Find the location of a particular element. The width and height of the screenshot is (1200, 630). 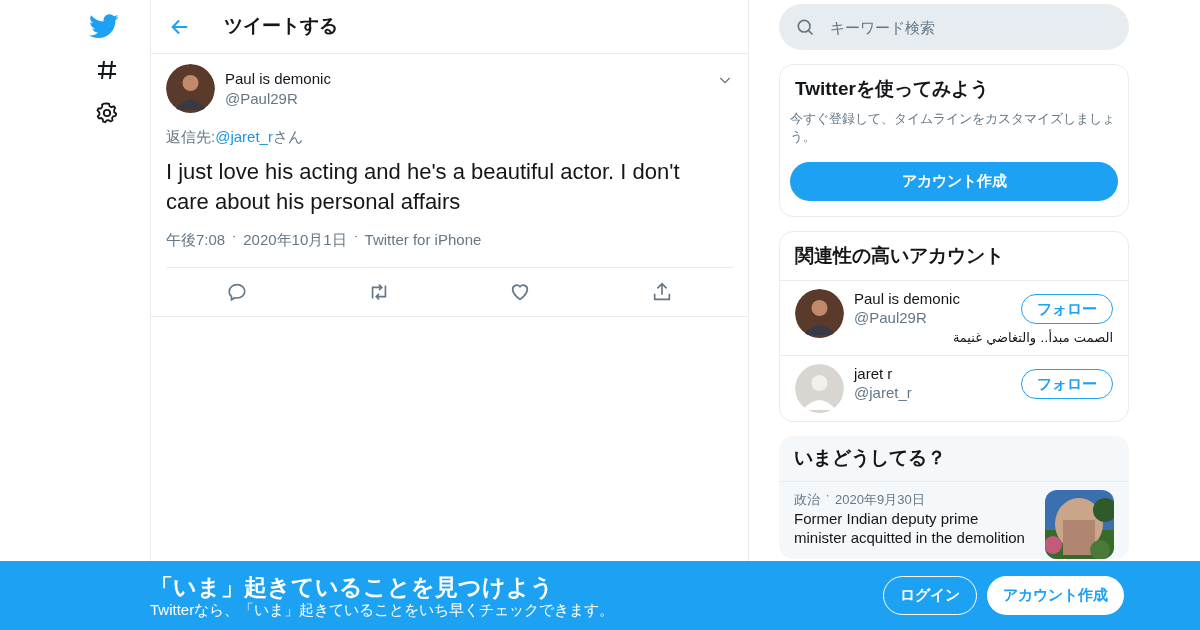

trend-category: 政治 is located at coordinates (807, 499).